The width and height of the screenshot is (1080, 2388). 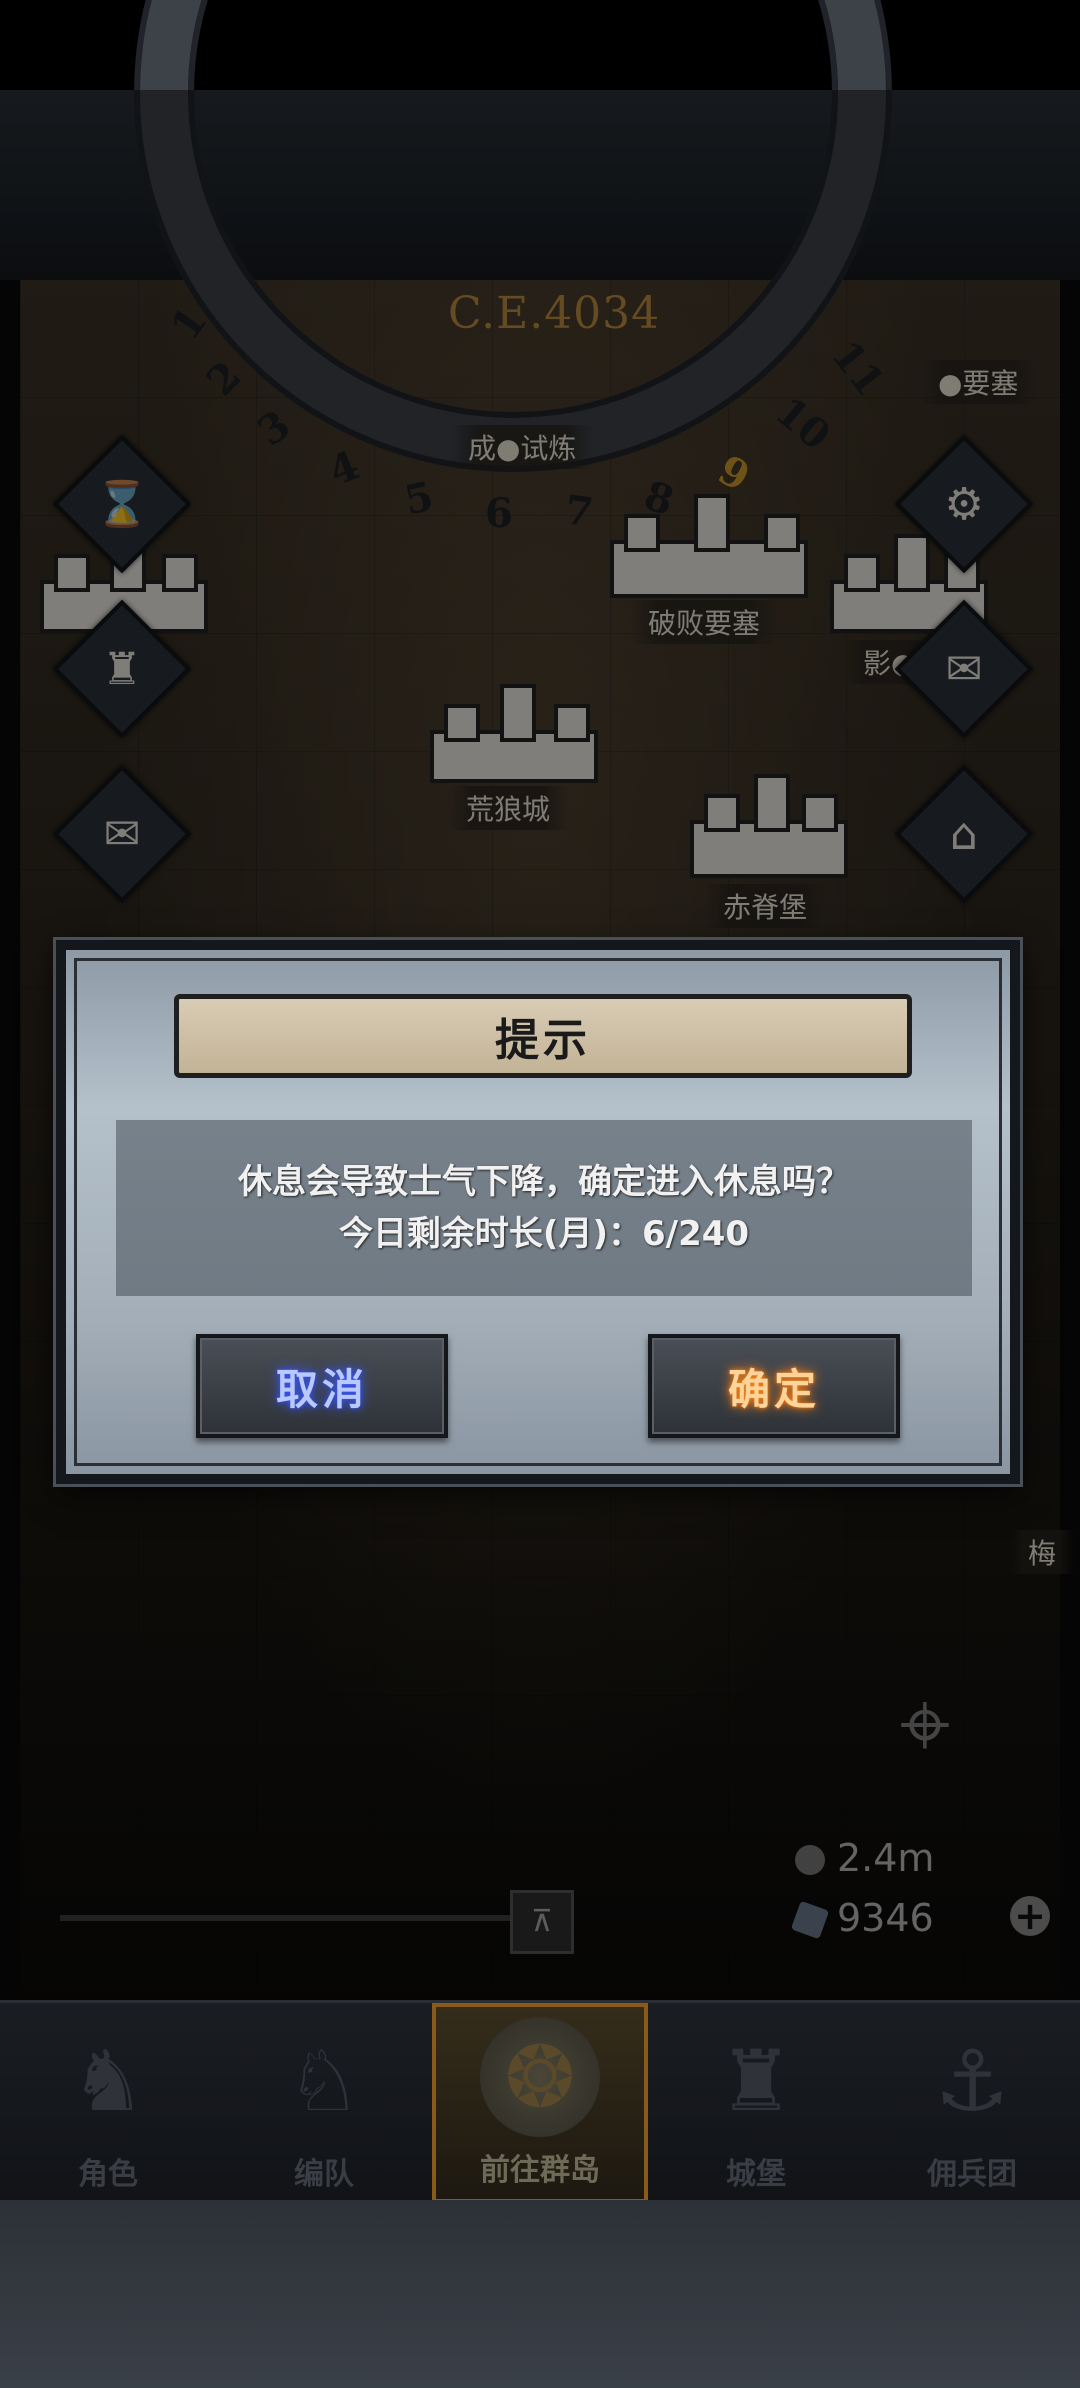 I want to click on nav-item-archipelago: ❂ 前往群岛, so click(x=540, y=2103).